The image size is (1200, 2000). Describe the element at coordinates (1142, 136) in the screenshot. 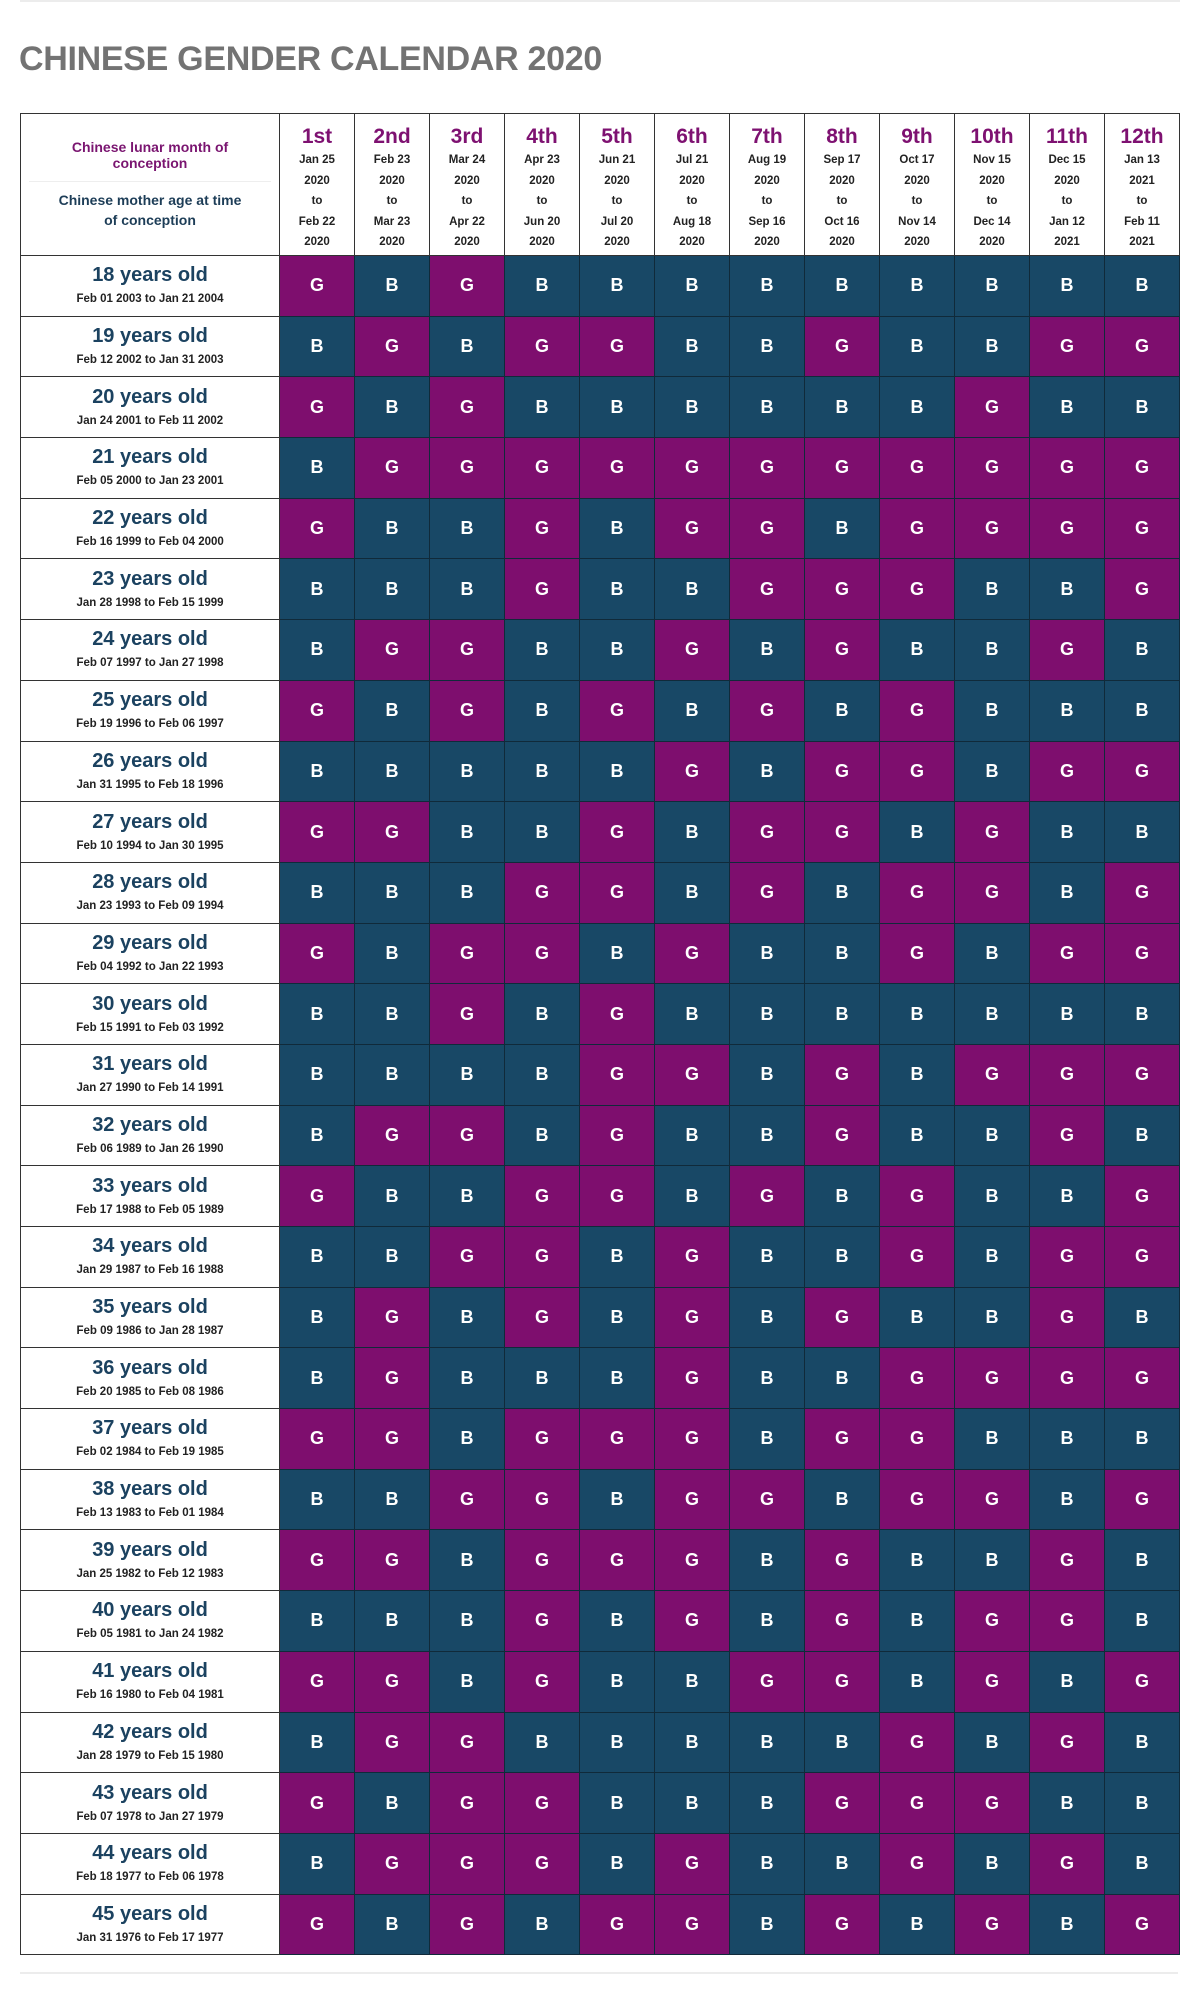

I see `month-ordinal: 12th` at that location.